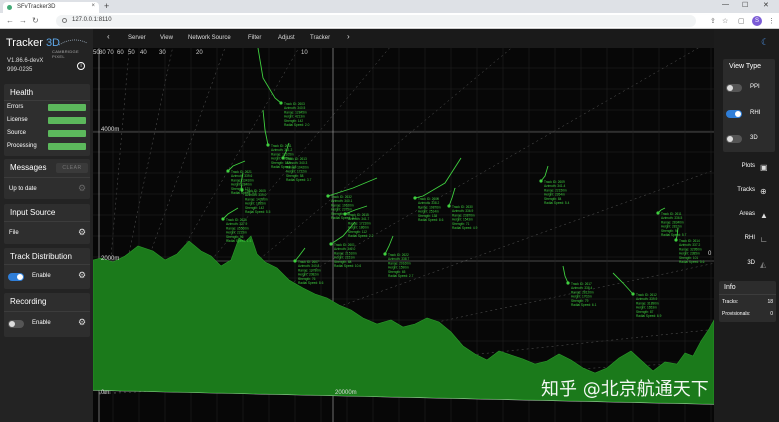 This screenshot has width=779, height=422. What do you see at coordinates (286, 38) in the screenshot?
I see `menu-adjust: Adjust` at bounding box center [286, 38].